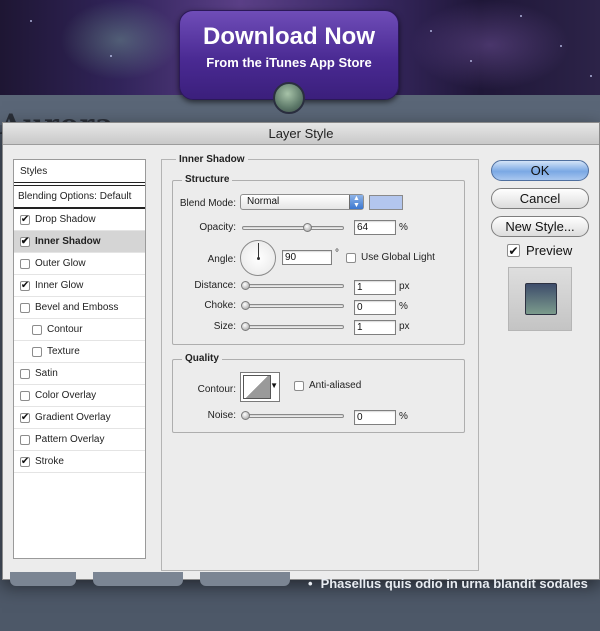 This screenshot has height=631, width=600. What do you see at coordinates (289, 98) in the screenshot?
I see `download-knob-icon` at bounding box center [289, 98].